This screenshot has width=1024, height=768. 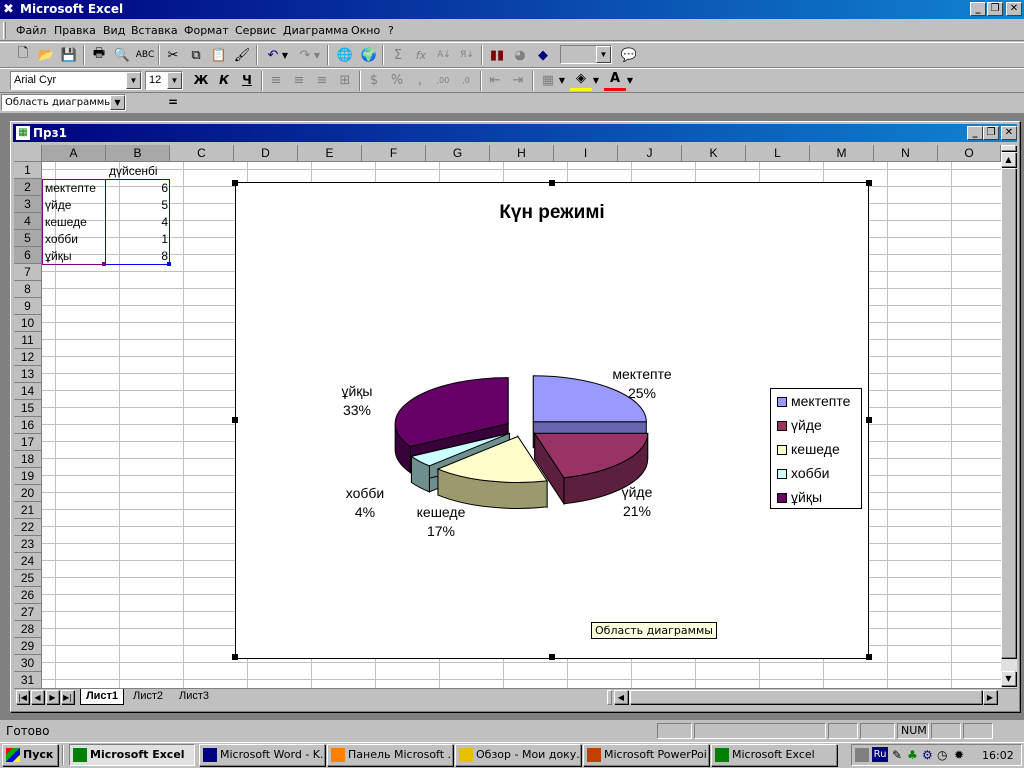 What do you see at coordinates (194, 697) in the screenshot?
I see `sheet-tab-list3: Лист3` at bounding box center [194, 697].